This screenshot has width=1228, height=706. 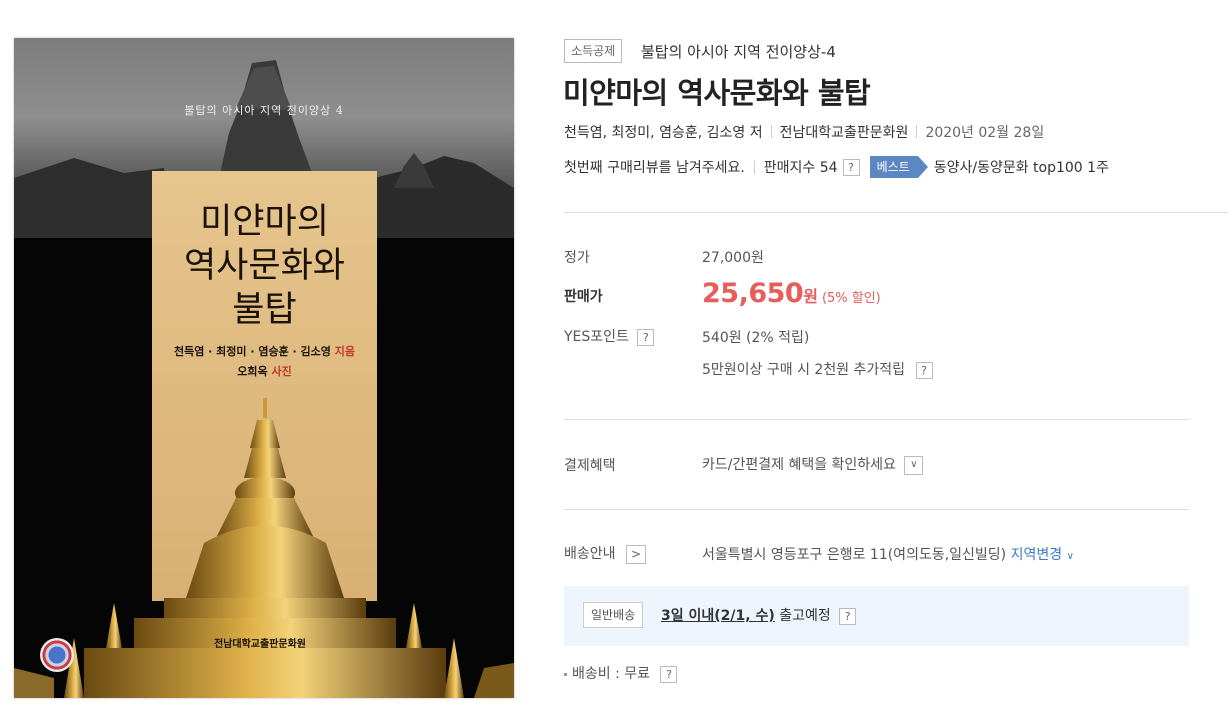 What do you see at coordinates (654, 167) in the screenshot?
I see `review-link: 첫번째 구매리뷰를 남겨주세요.` at bounding box center [654, 167].